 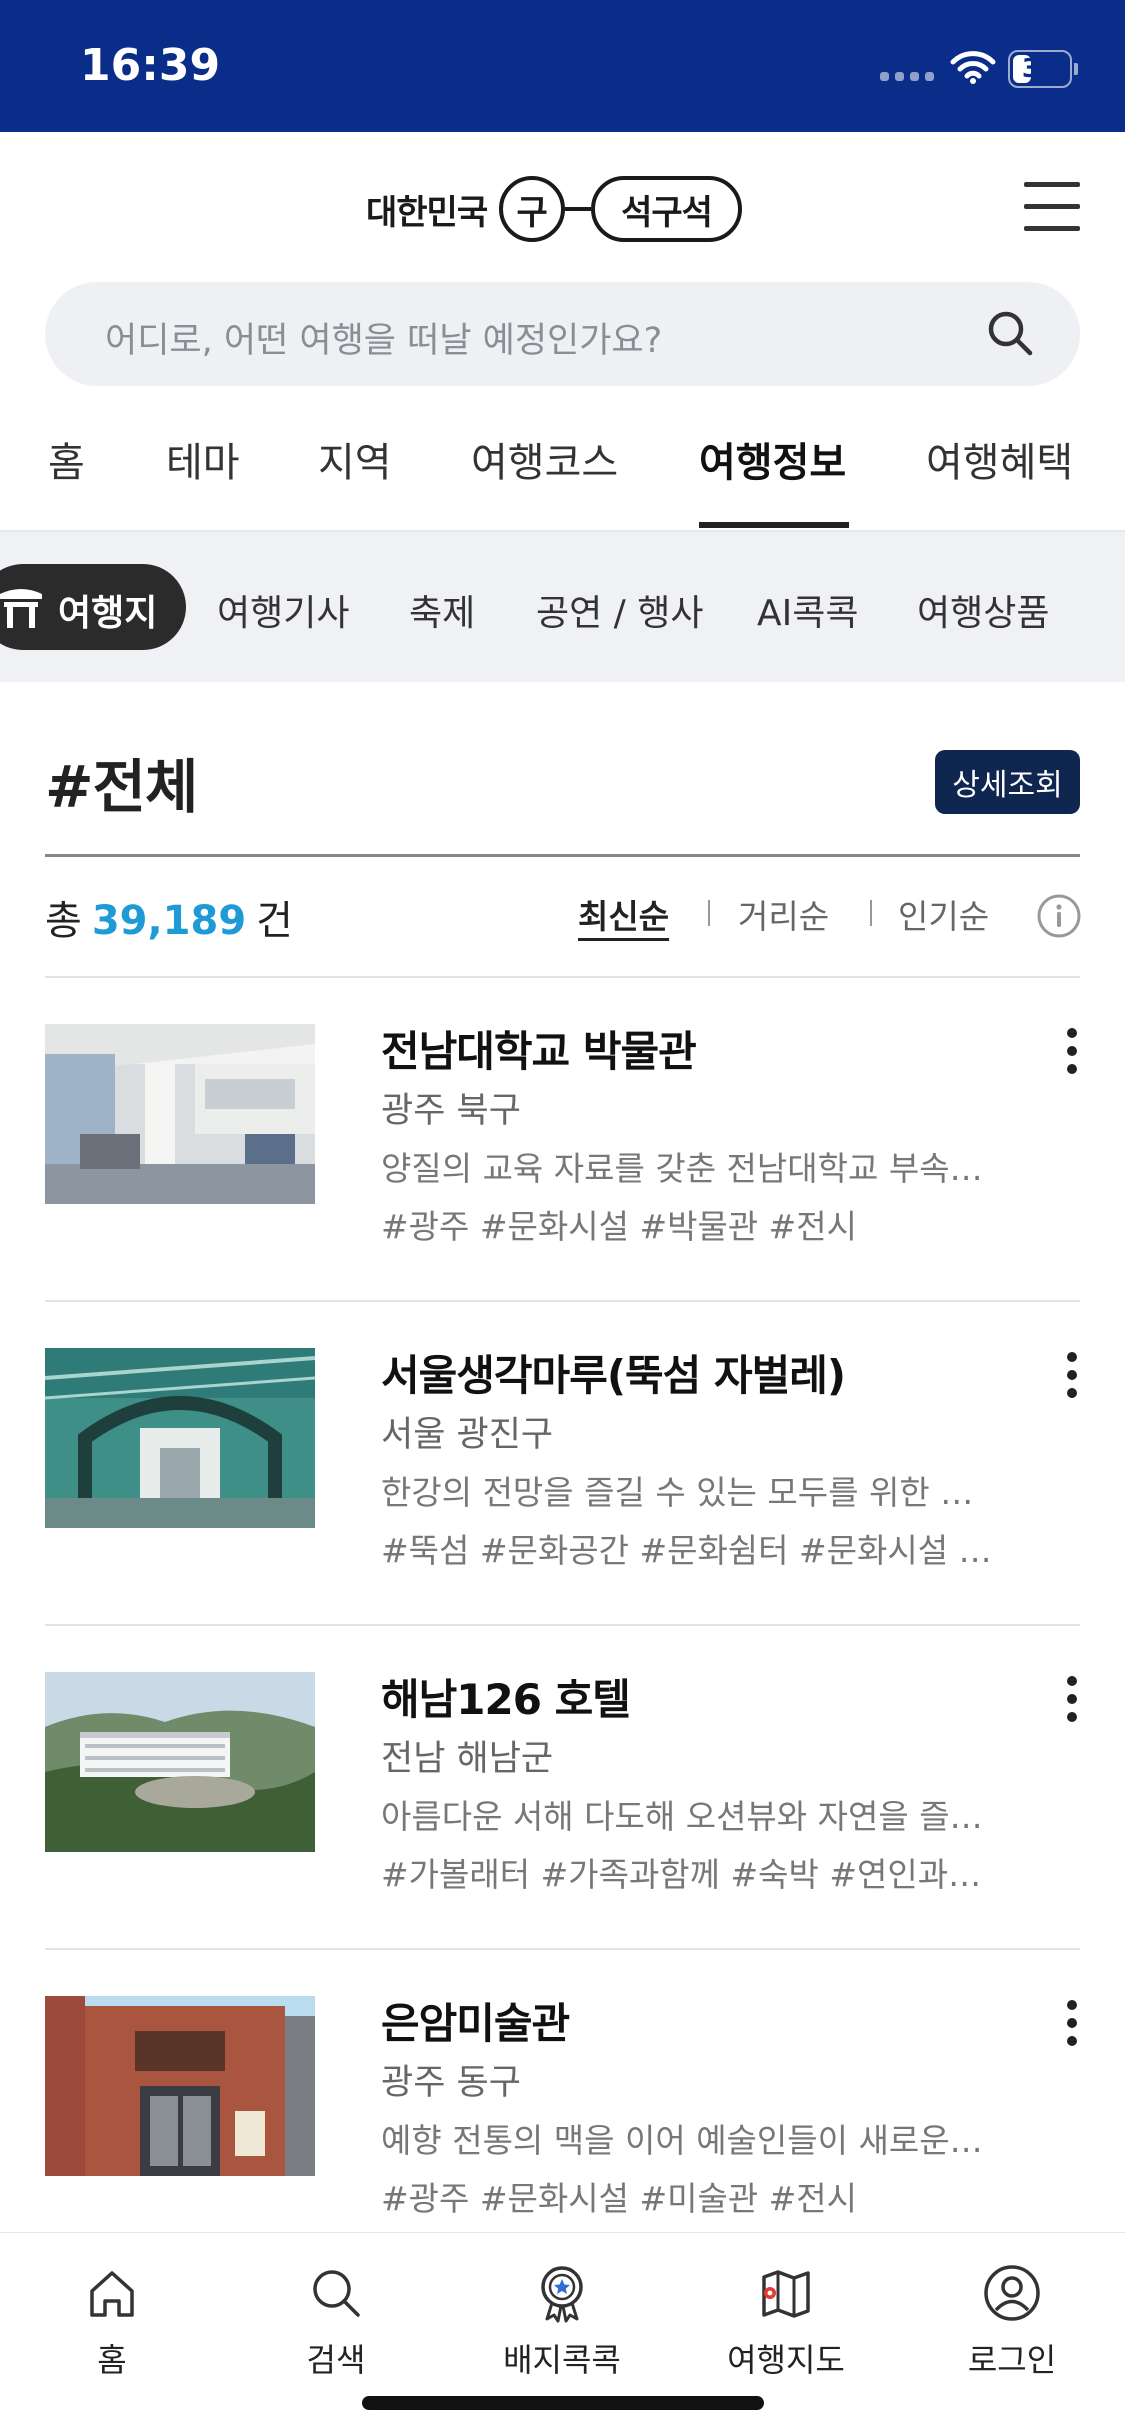 I want to click on sort-distance: 거리순, so click(x=783, y=914).